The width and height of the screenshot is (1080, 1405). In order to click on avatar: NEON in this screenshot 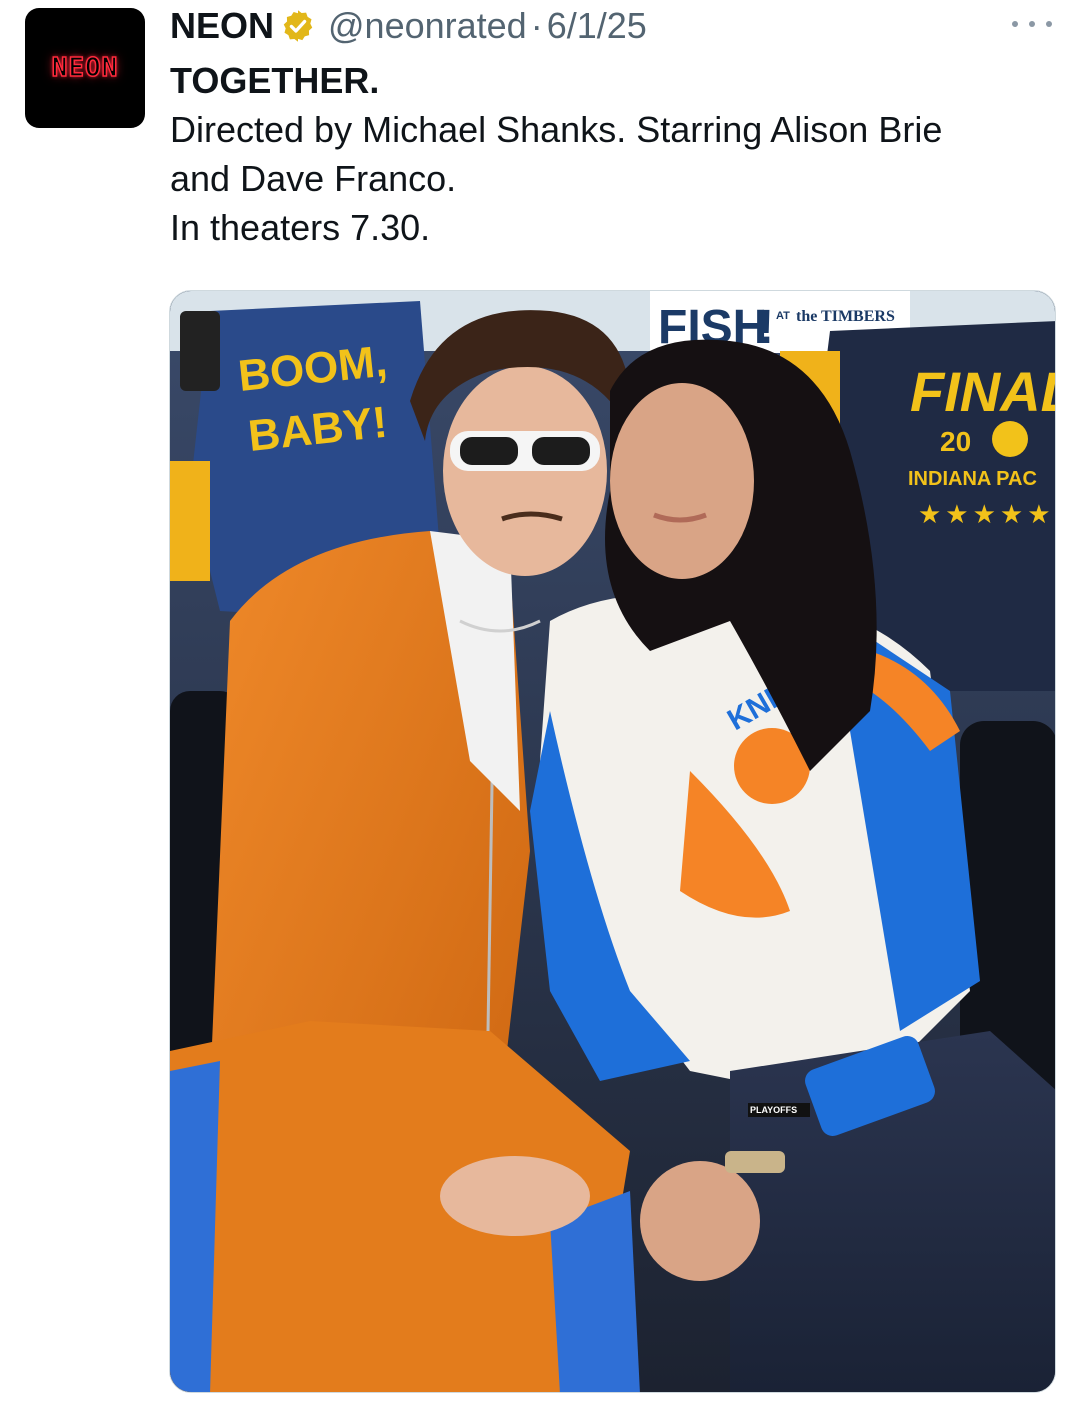, I will do `click(85, 68)`.